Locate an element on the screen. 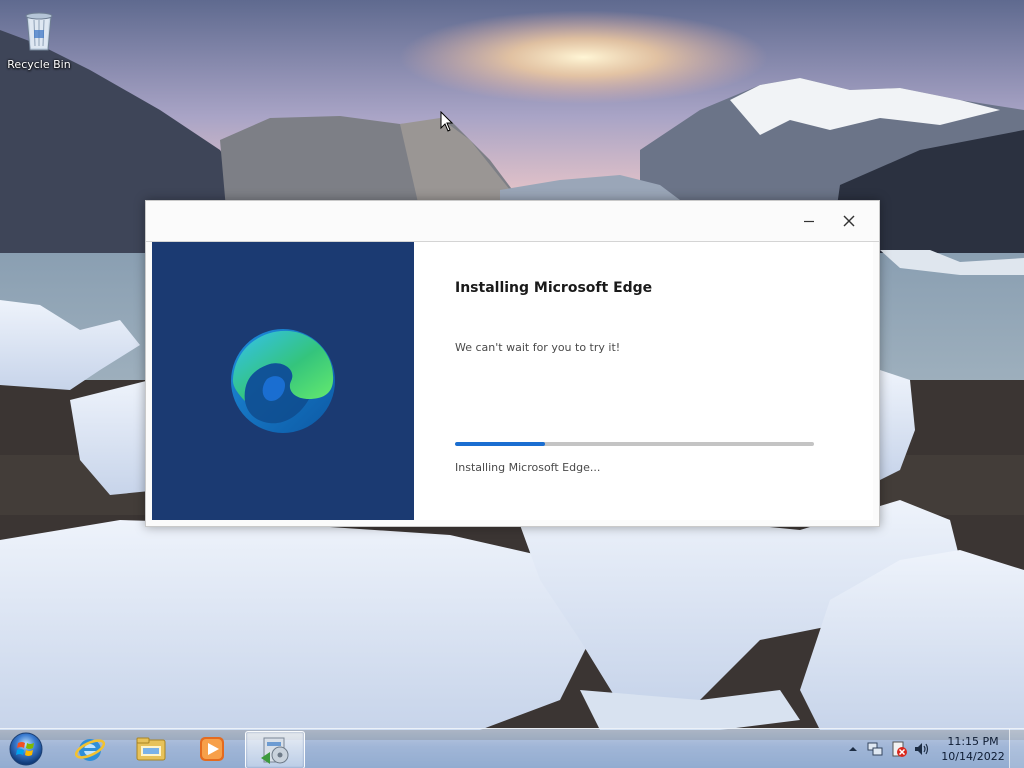 Image resolution: width=1024 pixels, height=768 pixels. dialog-title-bar is located at coordinates (512, 221).